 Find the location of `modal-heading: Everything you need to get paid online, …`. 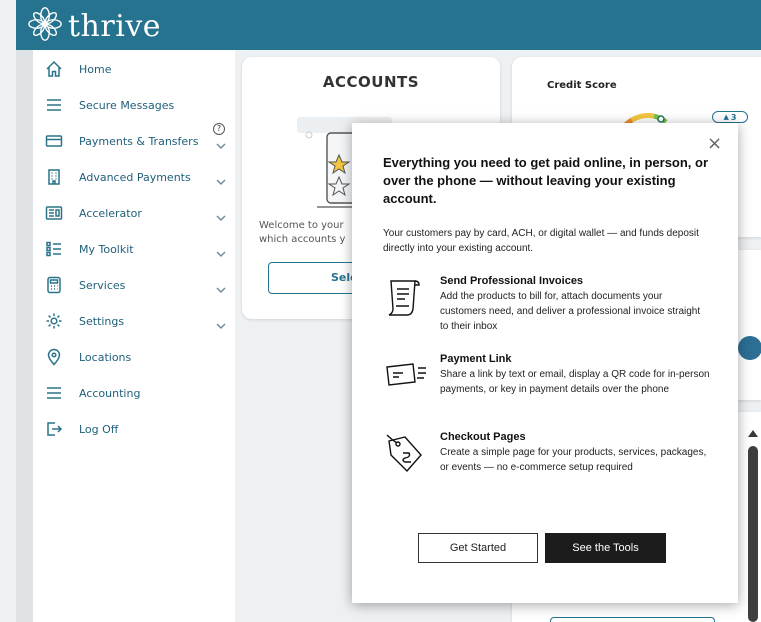

modal-heading: Everything you need to get paid online, … is located at coordinates (546, 180).